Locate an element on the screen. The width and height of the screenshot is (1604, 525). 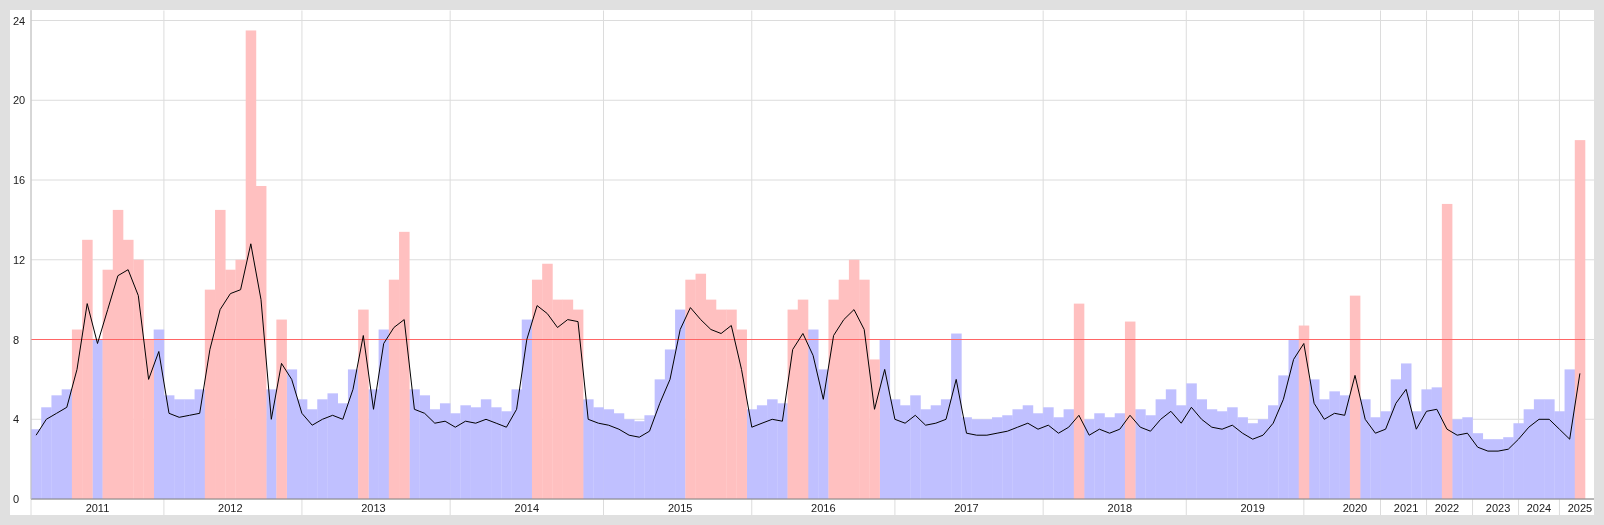
x-tick-label: 2023 is located at coordinates (1498, 508).